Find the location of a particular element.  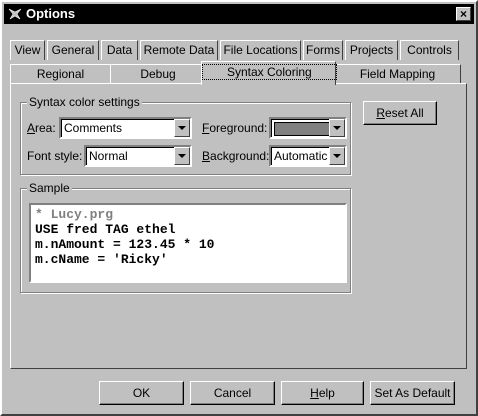

title-bar: Options × is located at coordinates (239, 14).